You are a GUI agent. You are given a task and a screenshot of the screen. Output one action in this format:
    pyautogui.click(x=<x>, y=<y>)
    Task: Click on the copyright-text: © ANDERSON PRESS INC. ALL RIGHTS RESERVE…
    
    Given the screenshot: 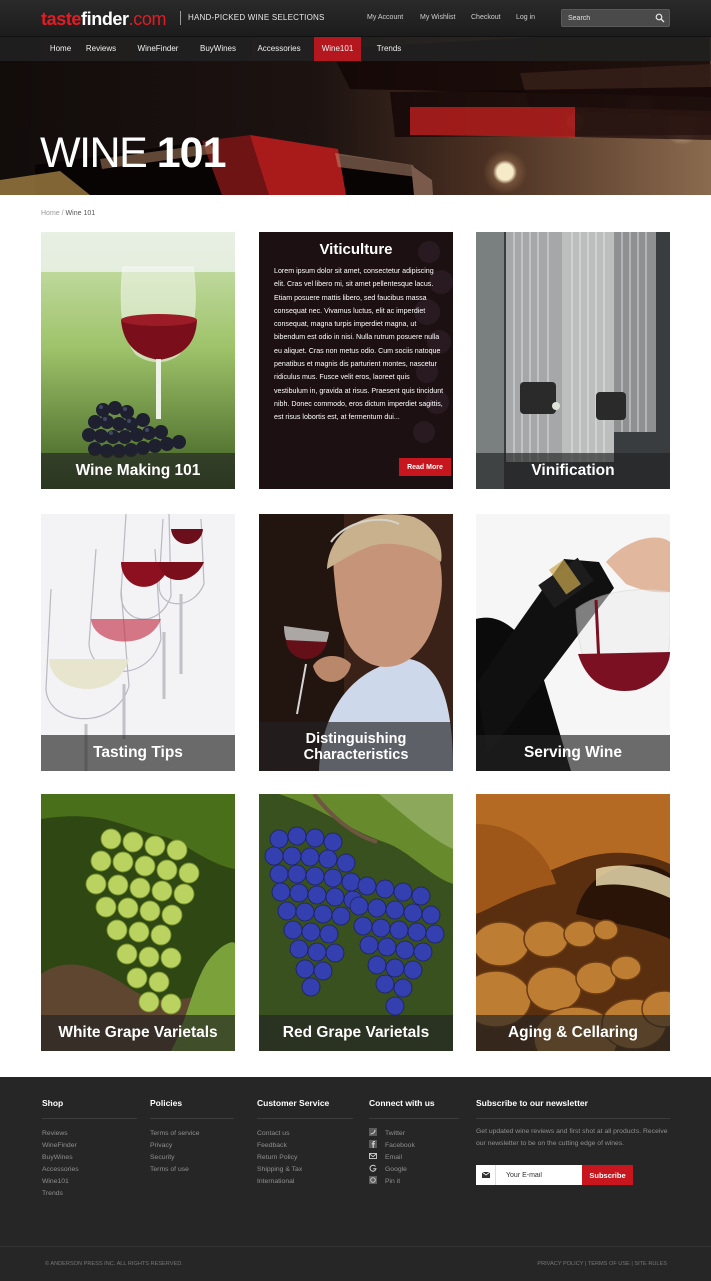 What is the action you would take?
    pyautogui.click(x=114, y=1264)
    